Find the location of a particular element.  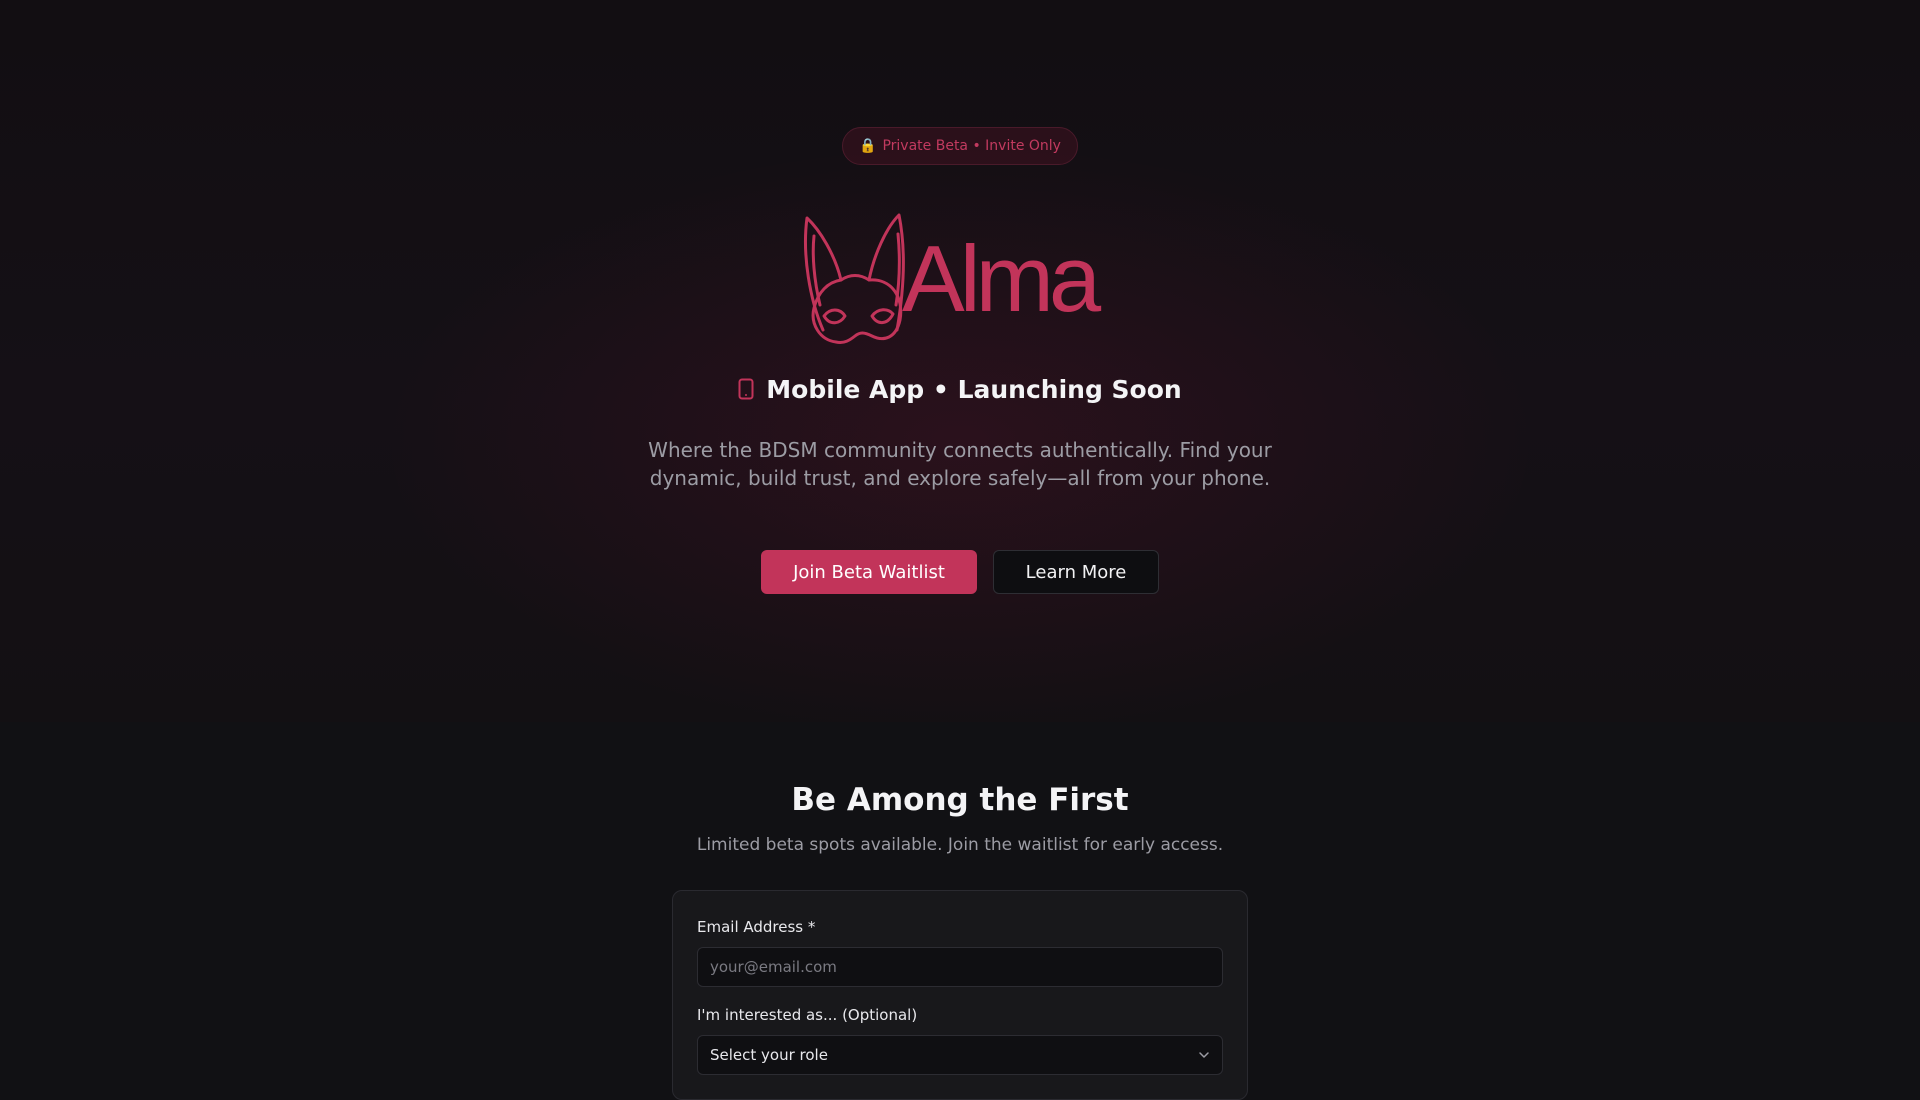

email-field is located at coordinates (960, 967).